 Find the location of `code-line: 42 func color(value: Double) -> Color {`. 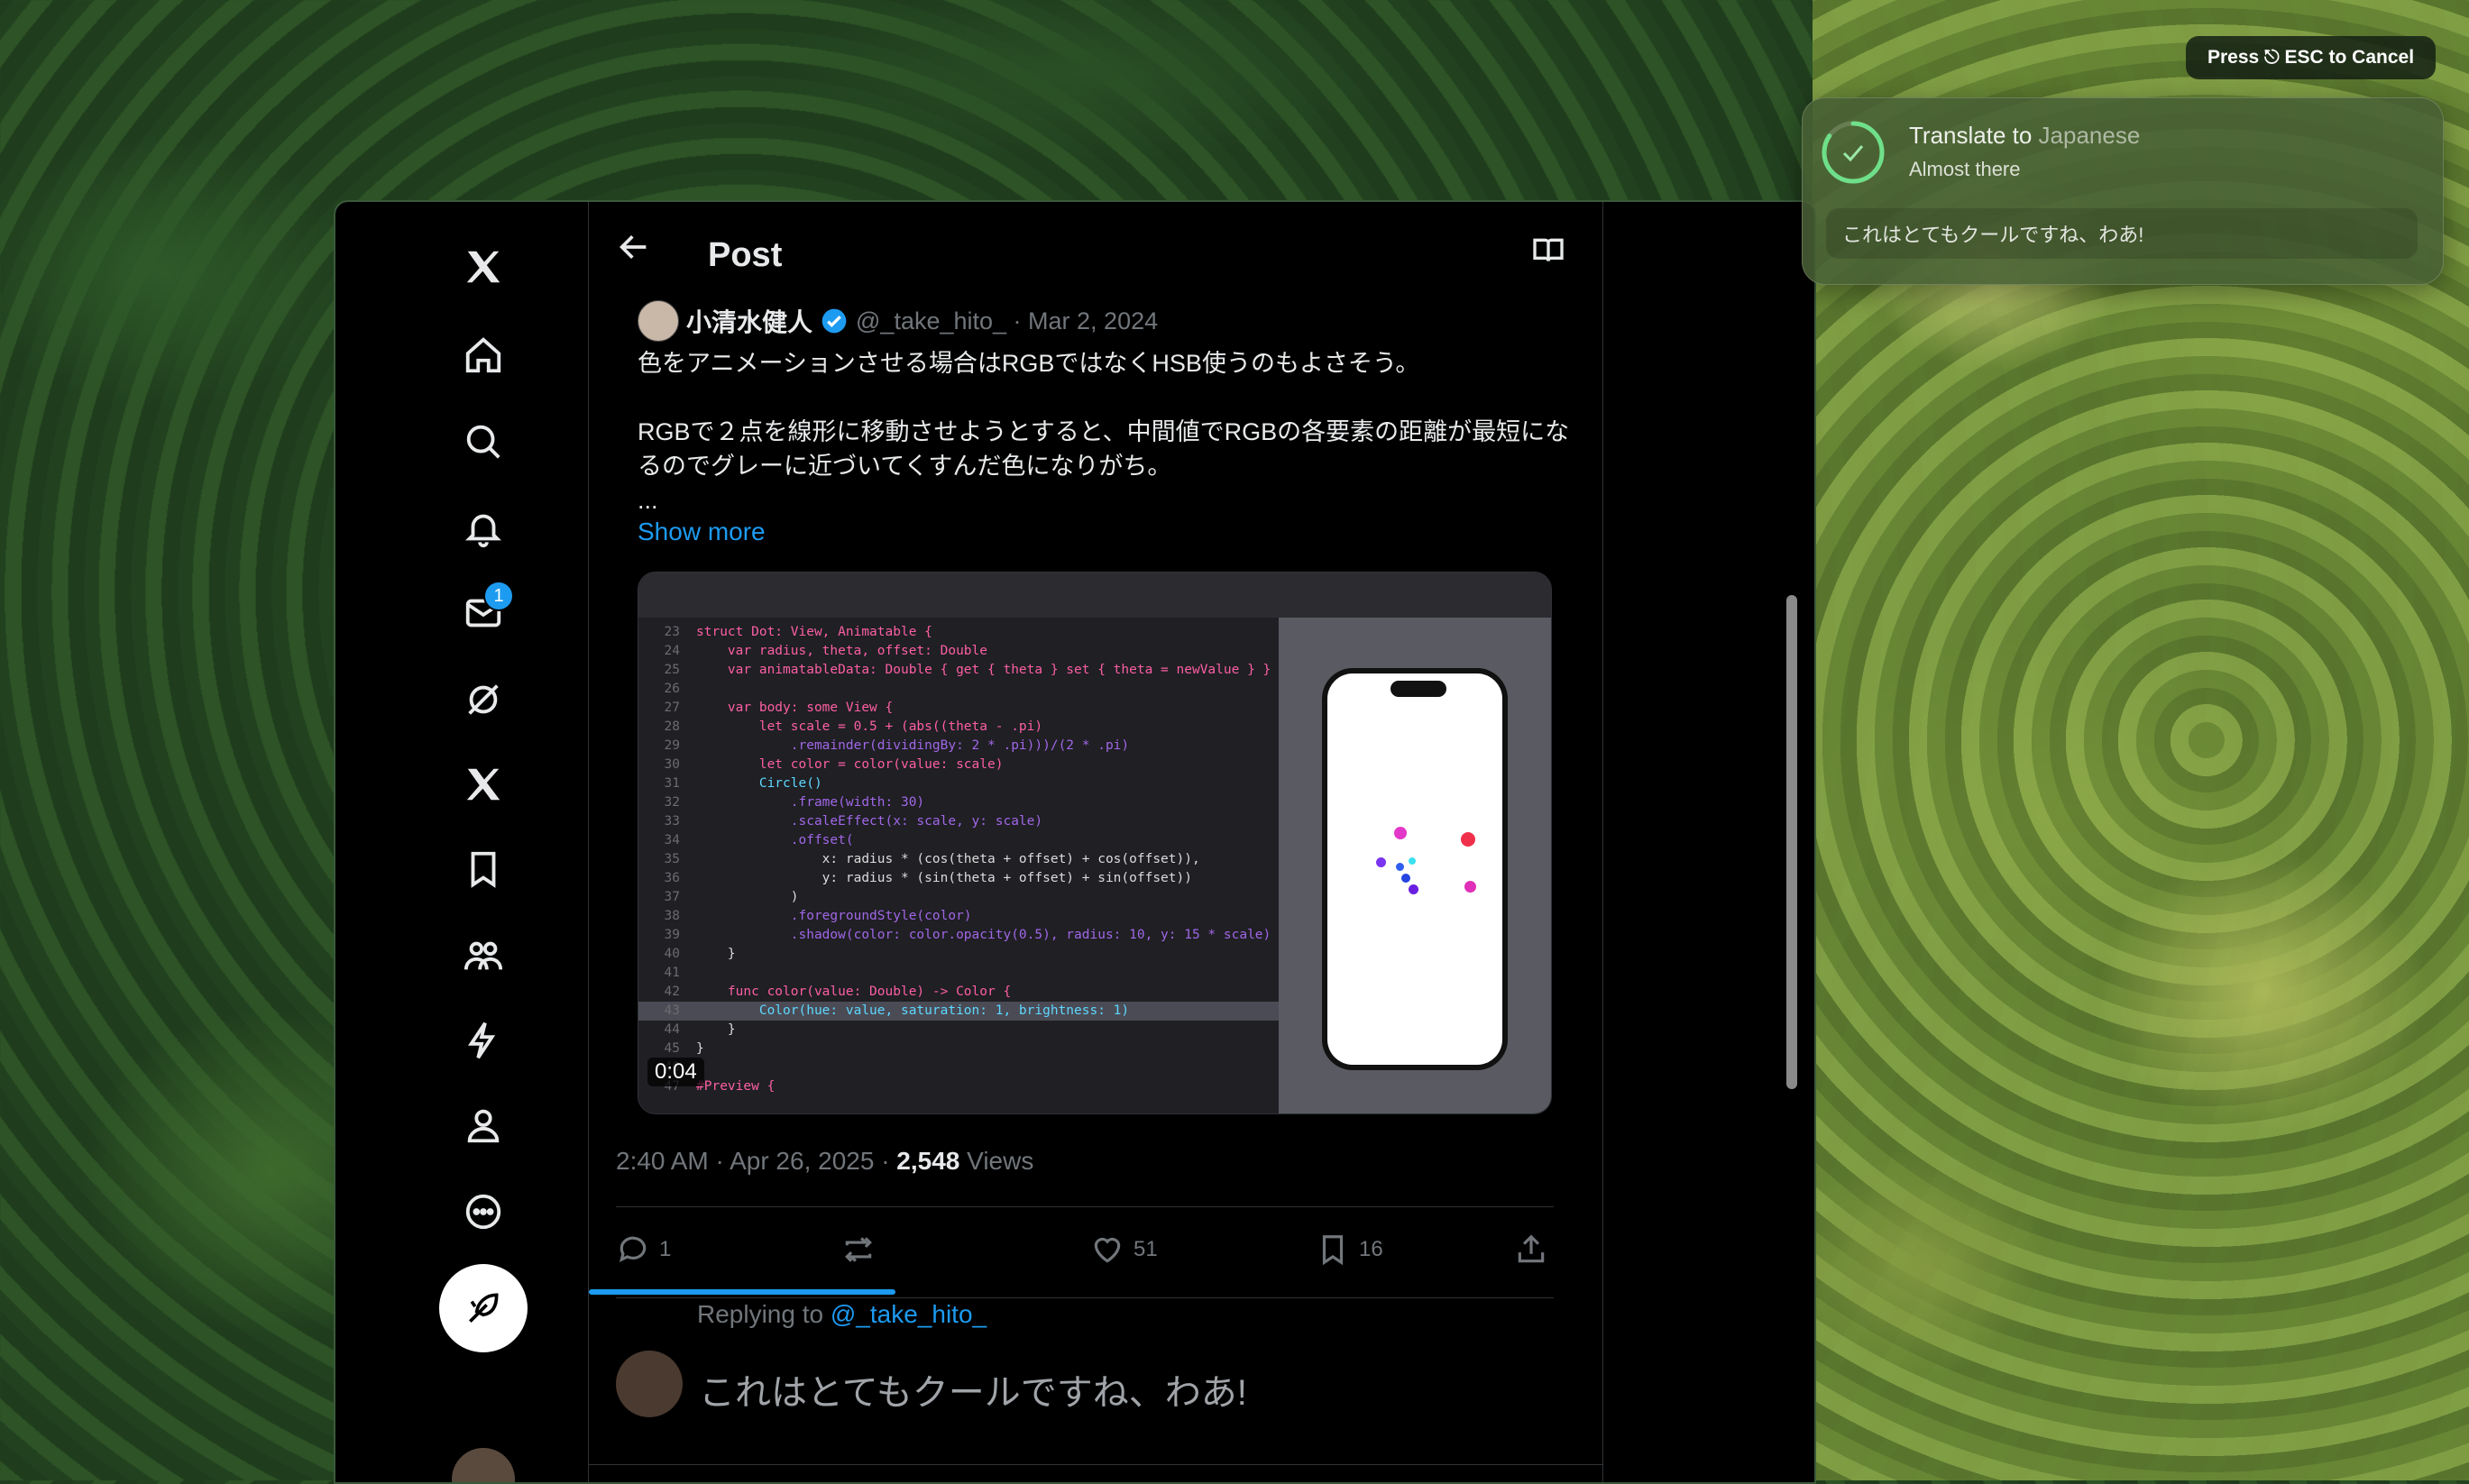

code-line: 42 func color(value: Double) -> Color { is located at coordinates (959, 992).